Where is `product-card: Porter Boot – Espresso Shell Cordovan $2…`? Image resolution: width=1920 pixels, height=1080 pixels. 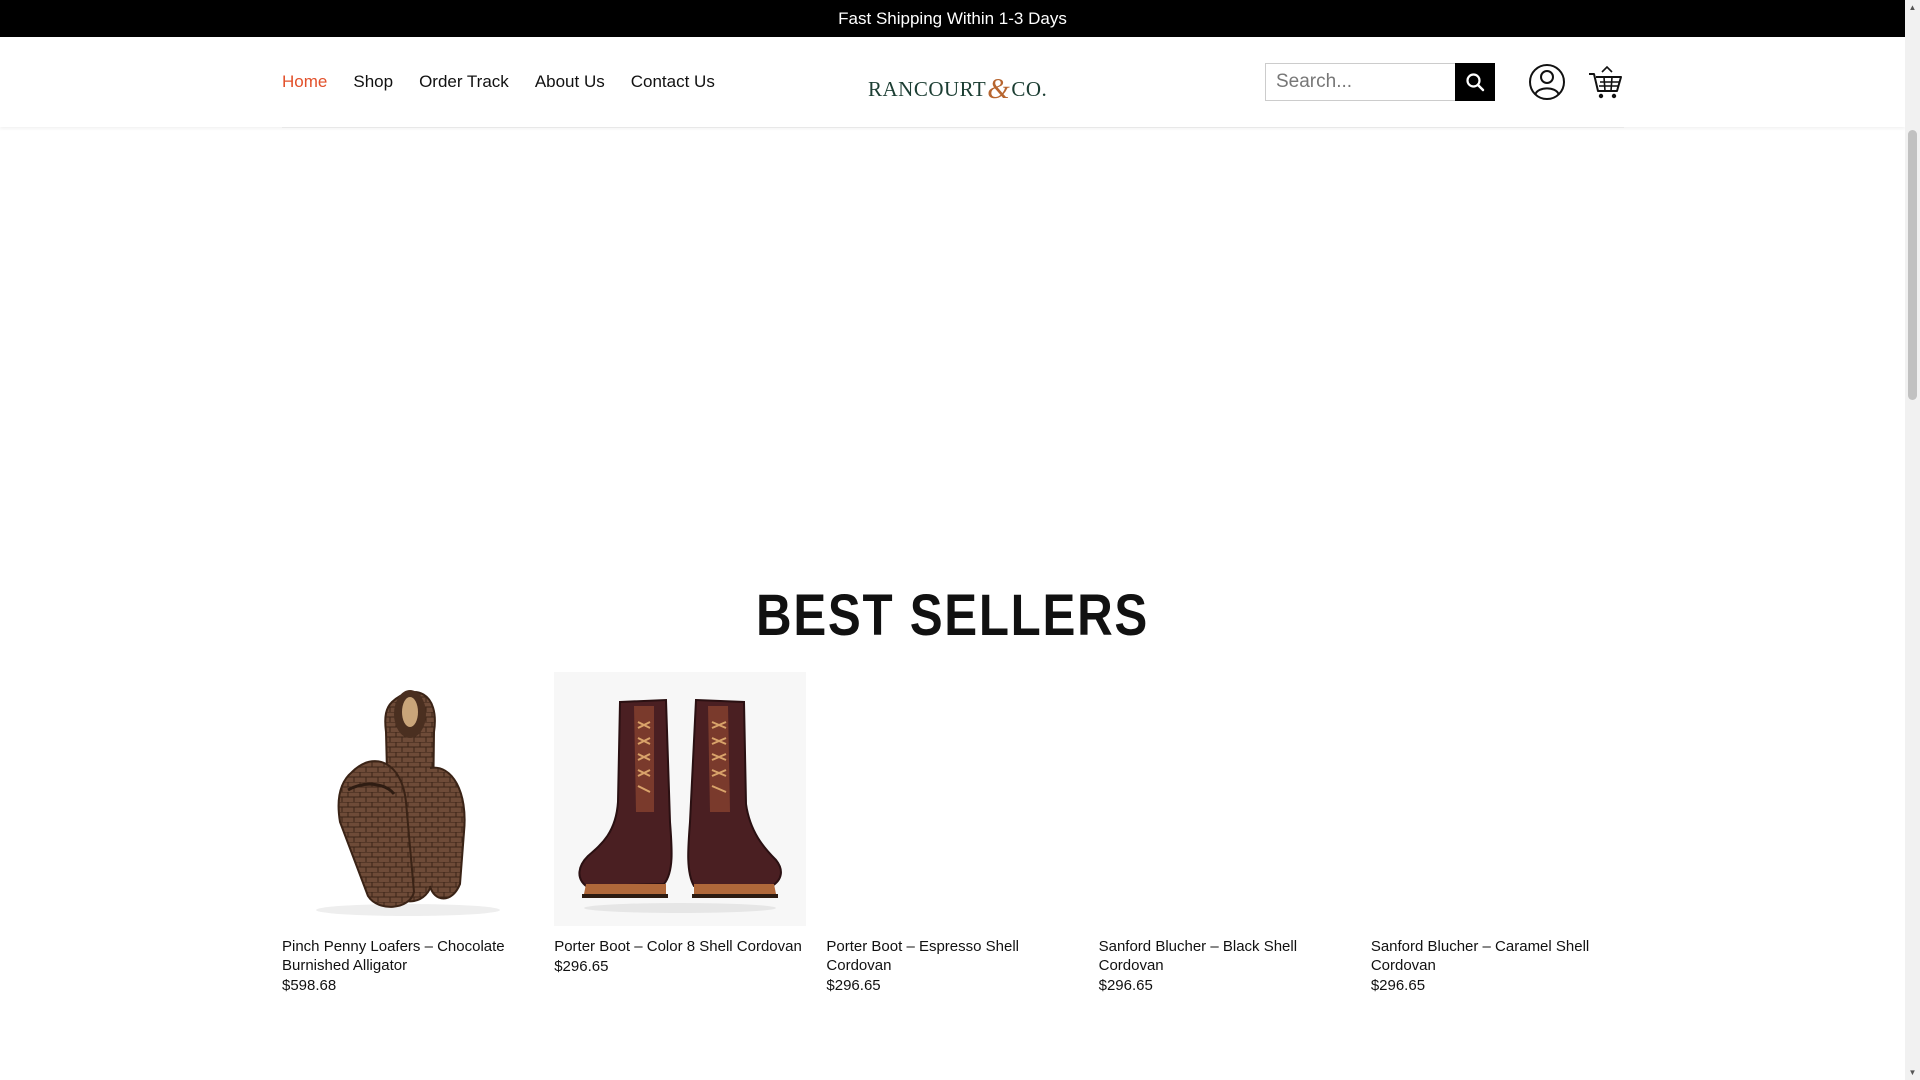 product-card: Porter Boot – Espresso Shell Cordovan $2… is located at coordinates (952, 833).